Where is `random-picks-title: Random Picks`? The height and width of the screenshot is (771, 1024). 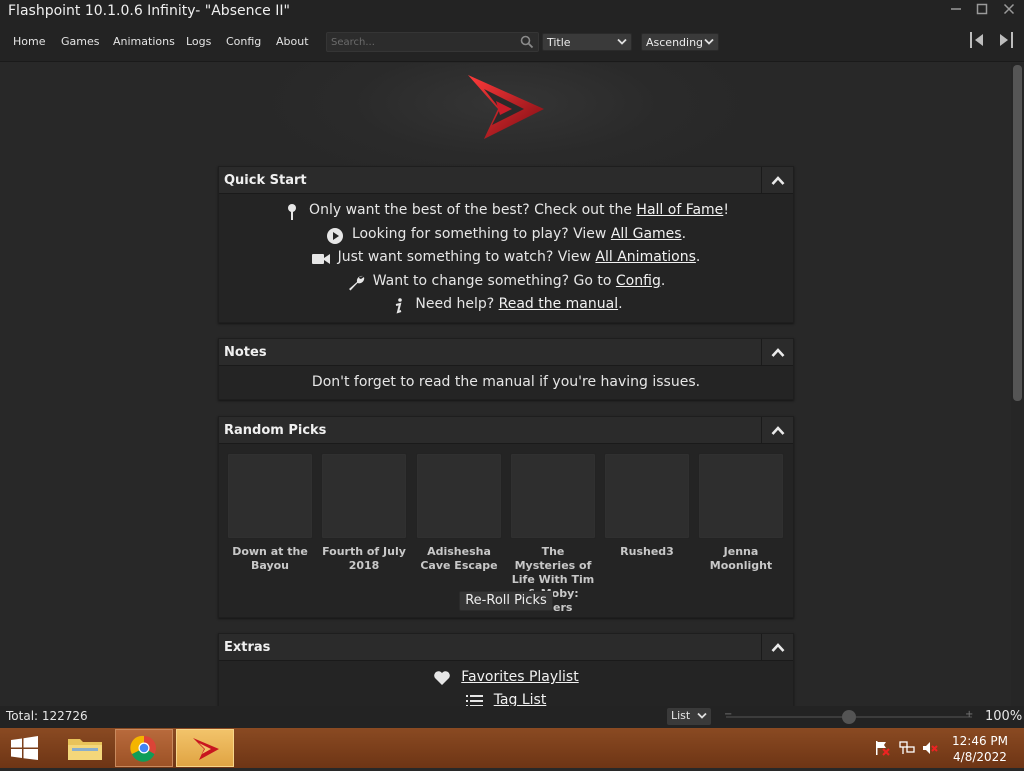 random-picks-title: Random Picks is located at coordinates (275, 430).